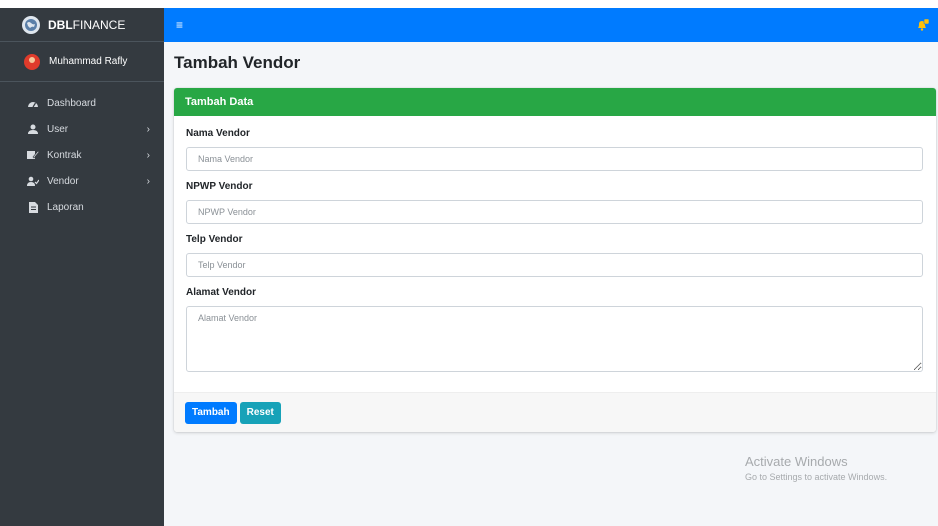 This screenshot has height=526, width=938. What do you see at coordinates (82, 181) in the screenshot?
I see `sidebar-item-vendor: Vendor ›` at bounding box center [82, 181].